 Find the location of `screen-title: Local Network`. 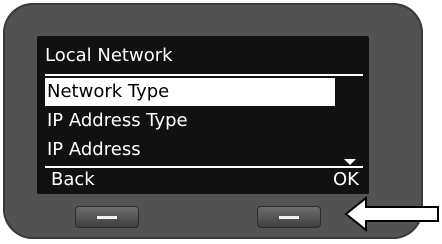

screen-title: Local Network is located at coordinates (109, 55).